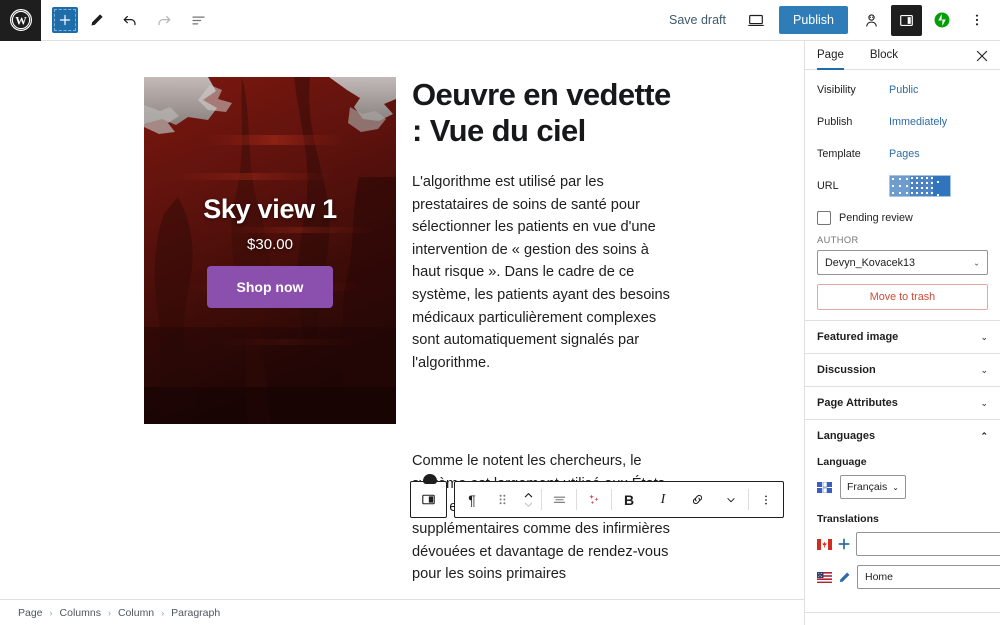  I want to click on visibility-value: Public, so click(903, 90).